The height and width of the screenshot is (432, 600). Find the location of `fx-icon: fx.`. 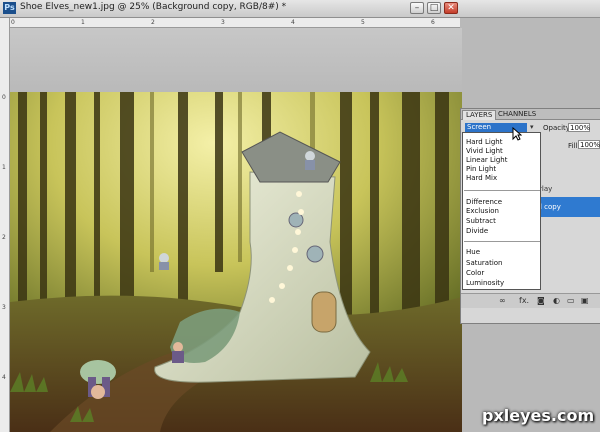

fx-icon: fx. is located at coordinates (524, 300).